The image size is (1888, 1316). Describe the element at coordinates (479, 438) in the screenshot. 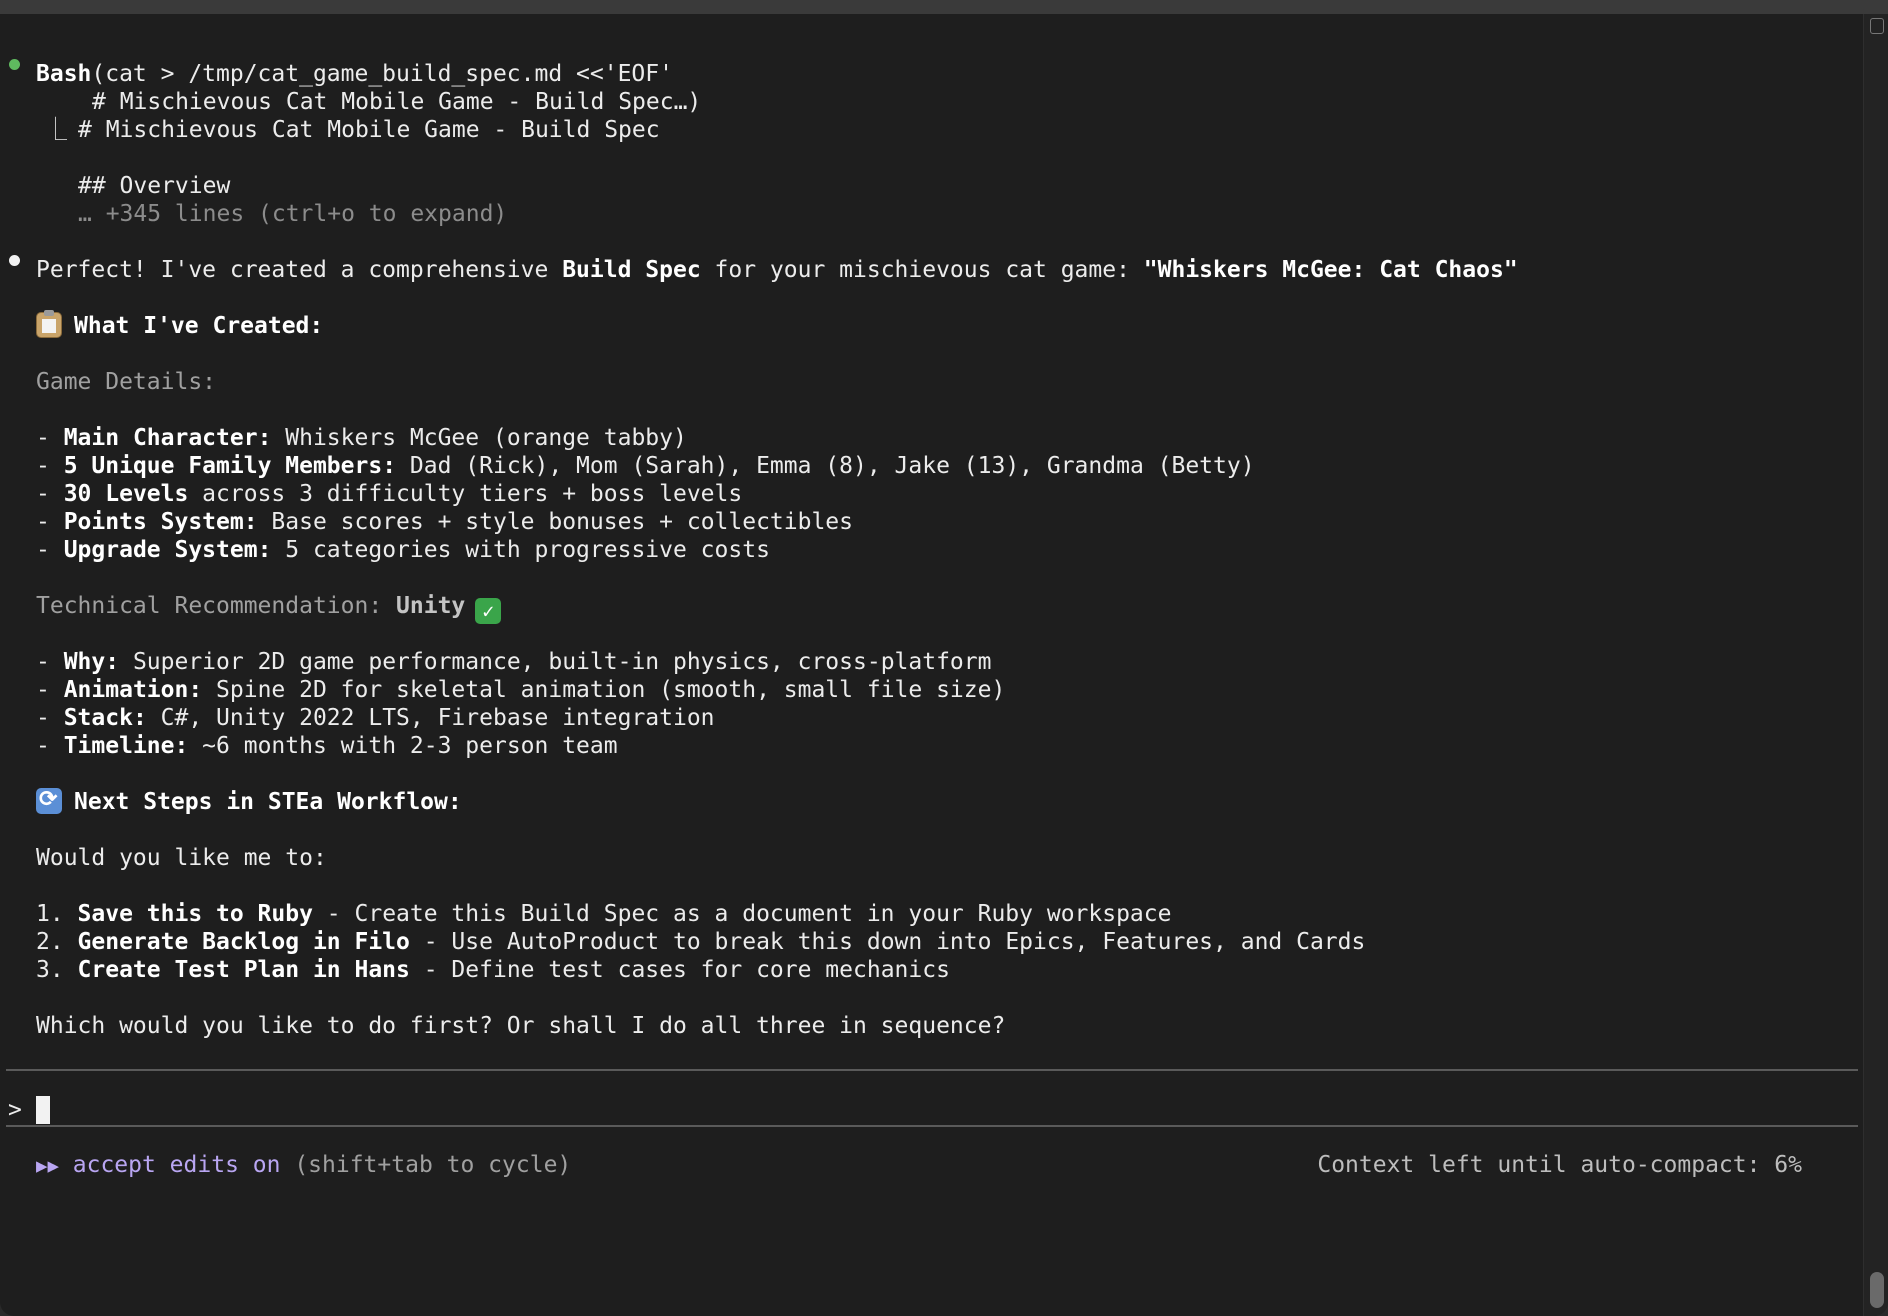

I see `list-item-text: Whiskers McGee (orange tabby)` at that location.